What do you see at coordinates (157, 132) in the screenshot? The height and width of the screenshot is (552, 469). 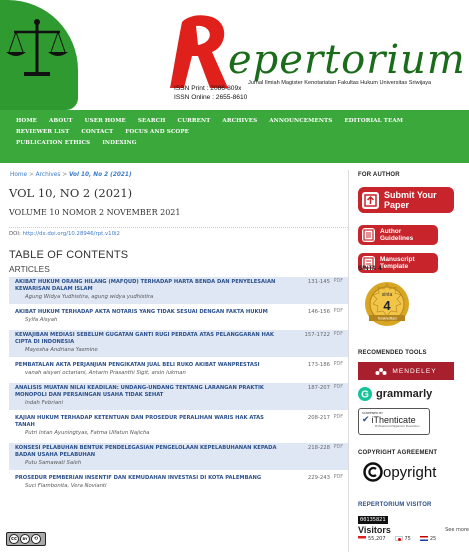 I see `nav-focus-and-scope: FOCUS AND SCOPE` at bounding box center [157, 132].